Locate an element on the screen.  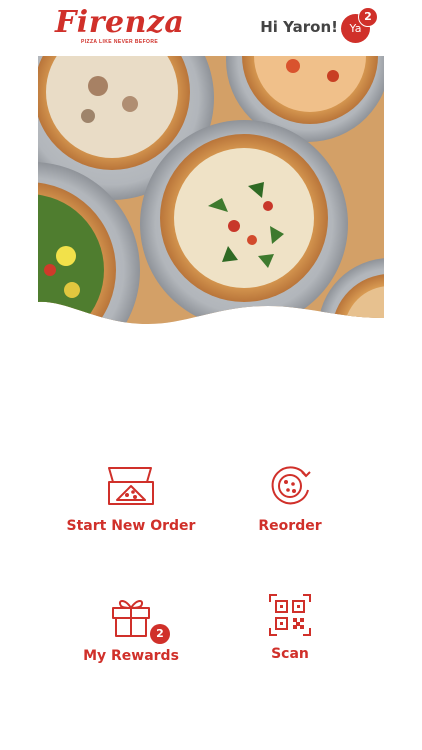
firenza-logo: Firenza PIZZA LIKE NEVER BEFORE is located at coordinates (119, 27).